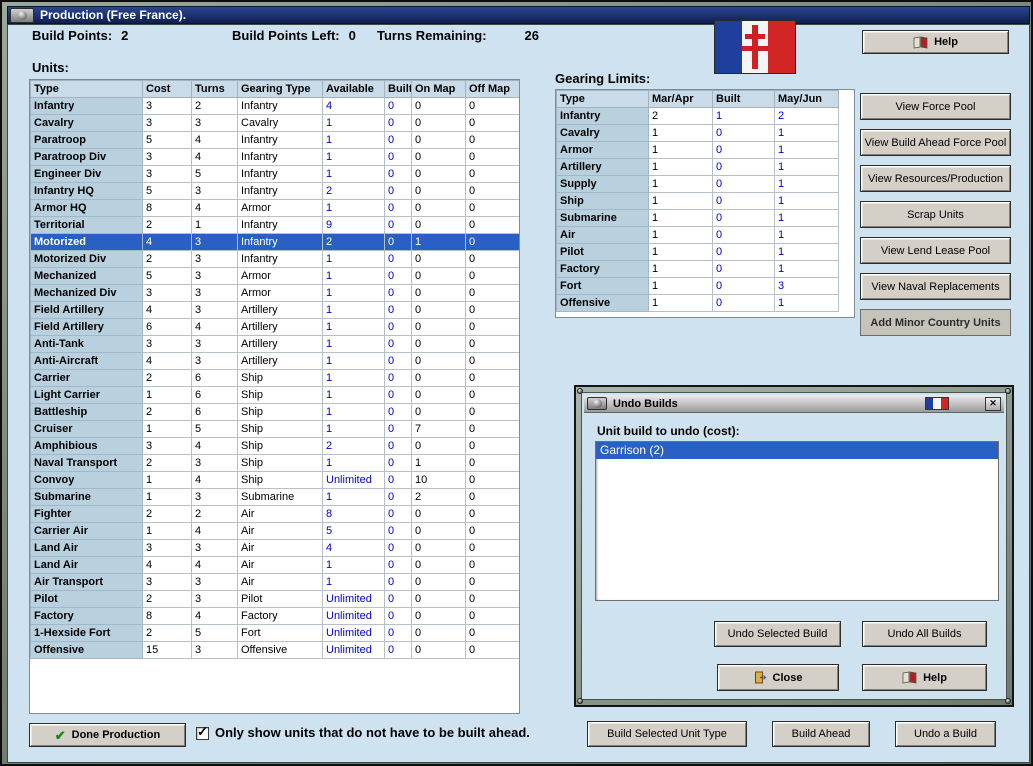  I want to click on side-button-view-build-ahead-force-pool: View Build Ahead Force Pool, so click(935, 142).